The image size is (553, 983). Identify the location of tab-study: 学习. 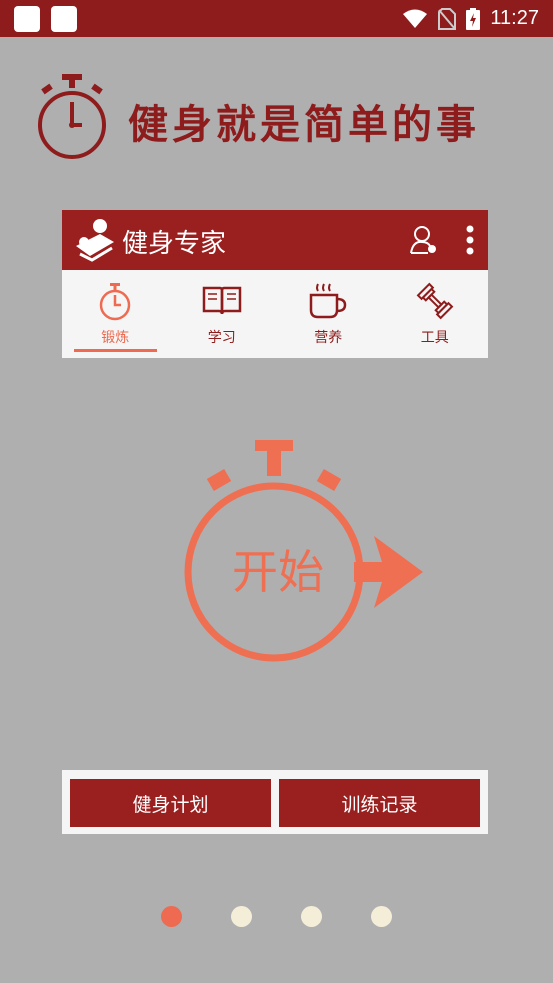
(222, 314).